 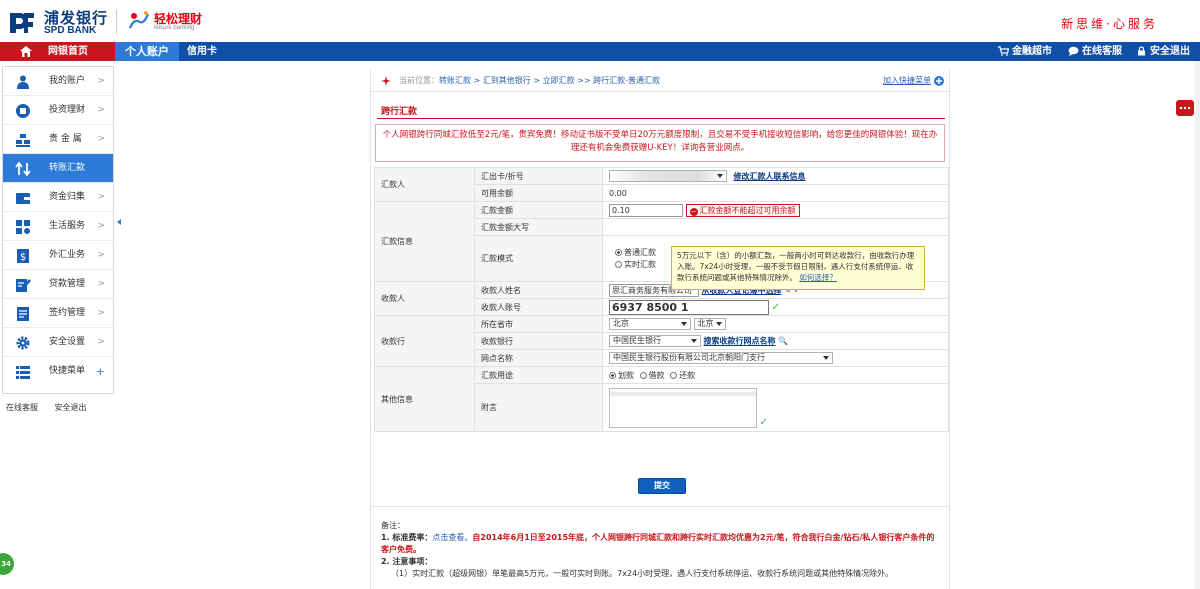 I want to click on section-divider, so click(x=661, y=118).